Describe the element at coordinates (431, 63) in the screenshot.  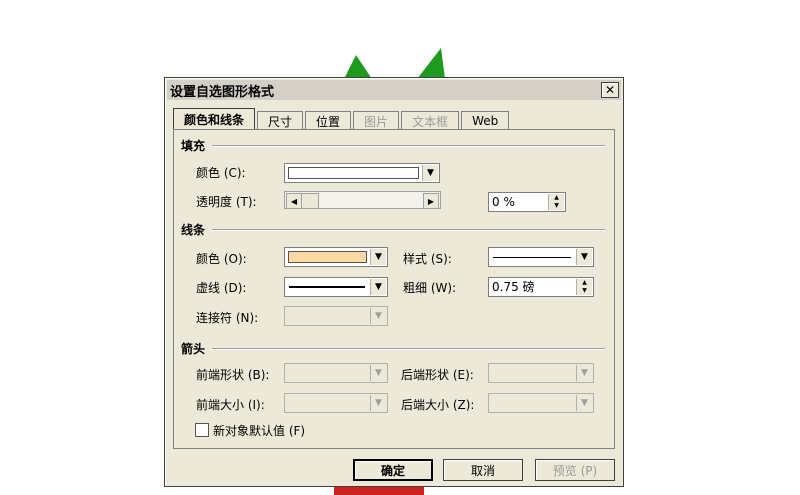
I see `green-shape-right` at that location.